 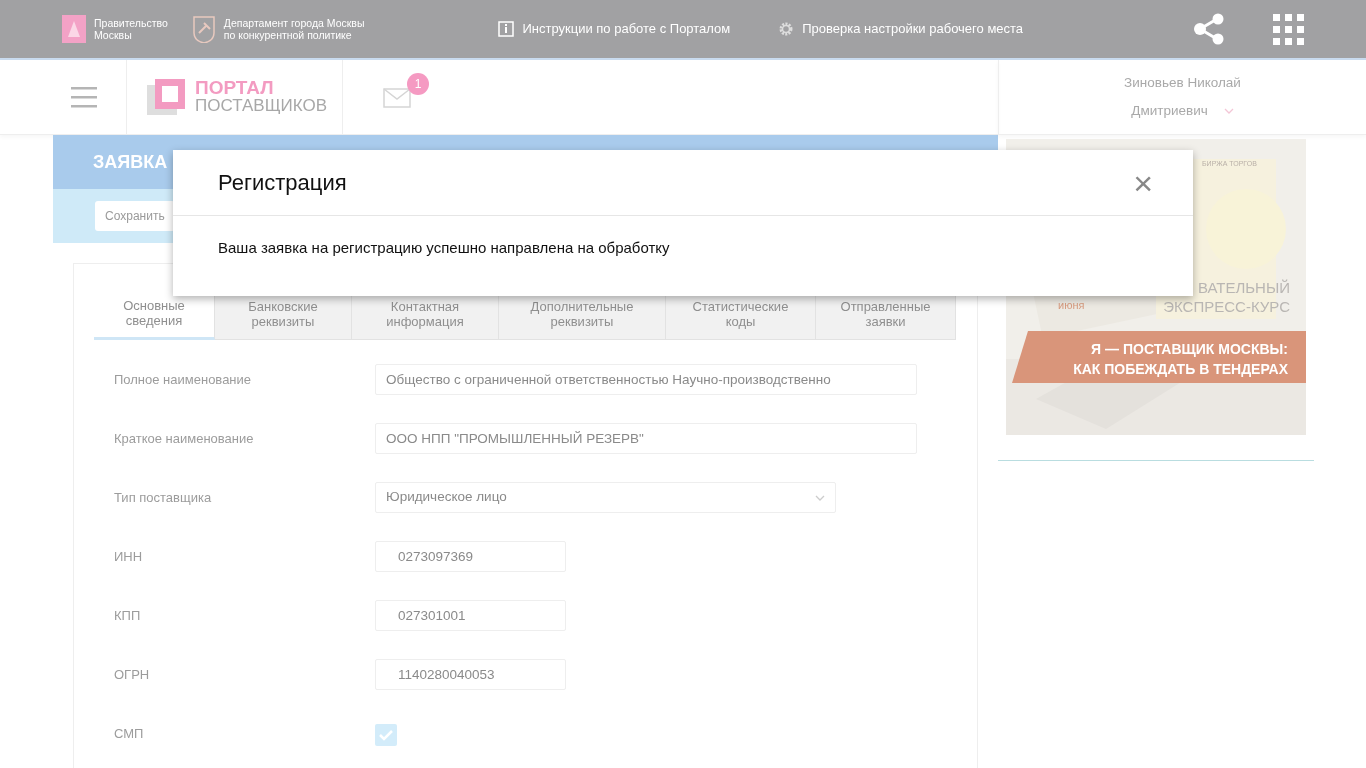 I want to click on input-field: ООО НПП "ПРОМЫШЛЕННЫЙ РЕЗЕРВ", so click(x=646, y=438).